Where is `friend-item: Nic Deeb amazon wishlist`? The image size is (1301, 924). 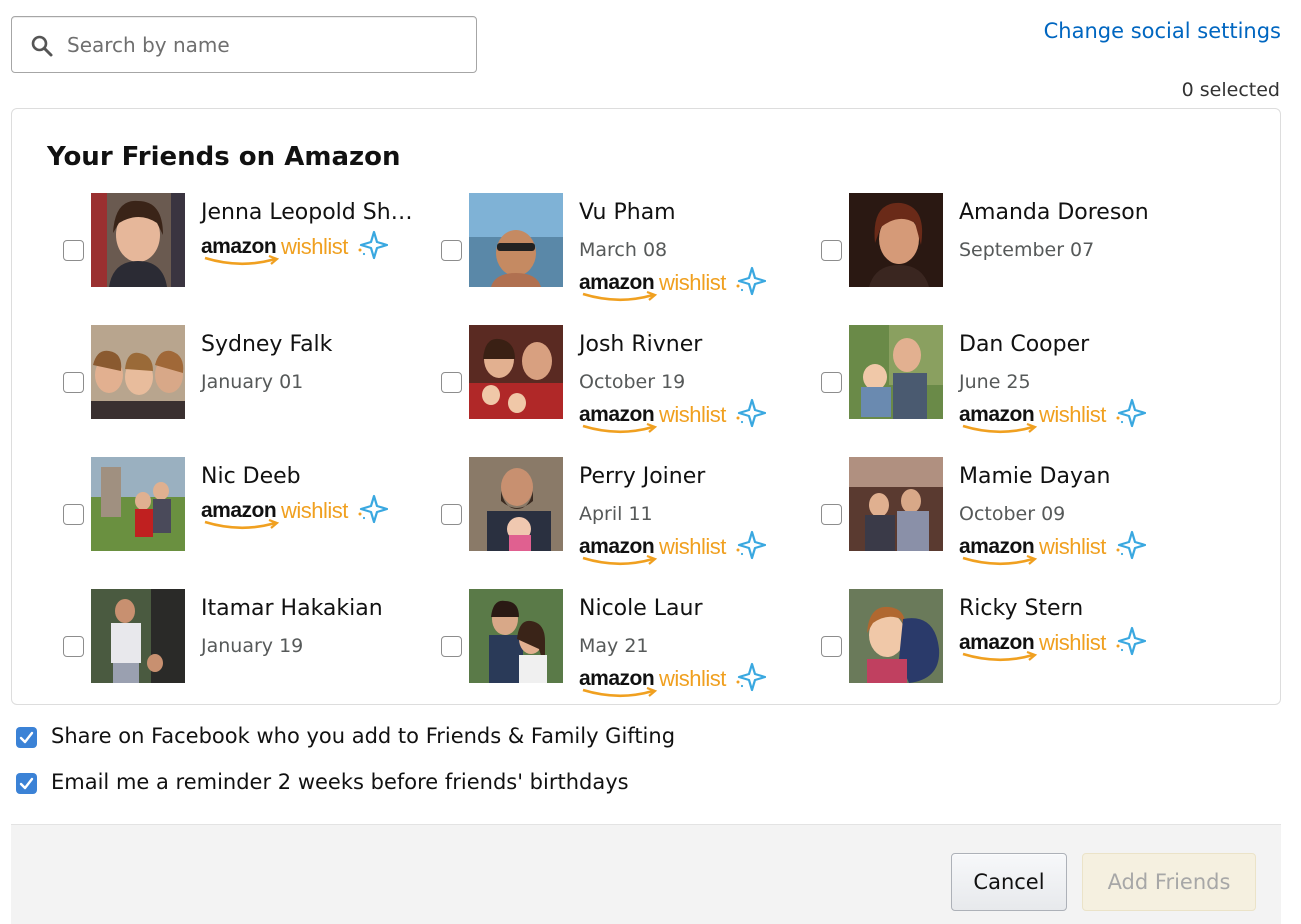 friend-item: Nic Deeb amazon wishlist is located at coordinates (248, 512).